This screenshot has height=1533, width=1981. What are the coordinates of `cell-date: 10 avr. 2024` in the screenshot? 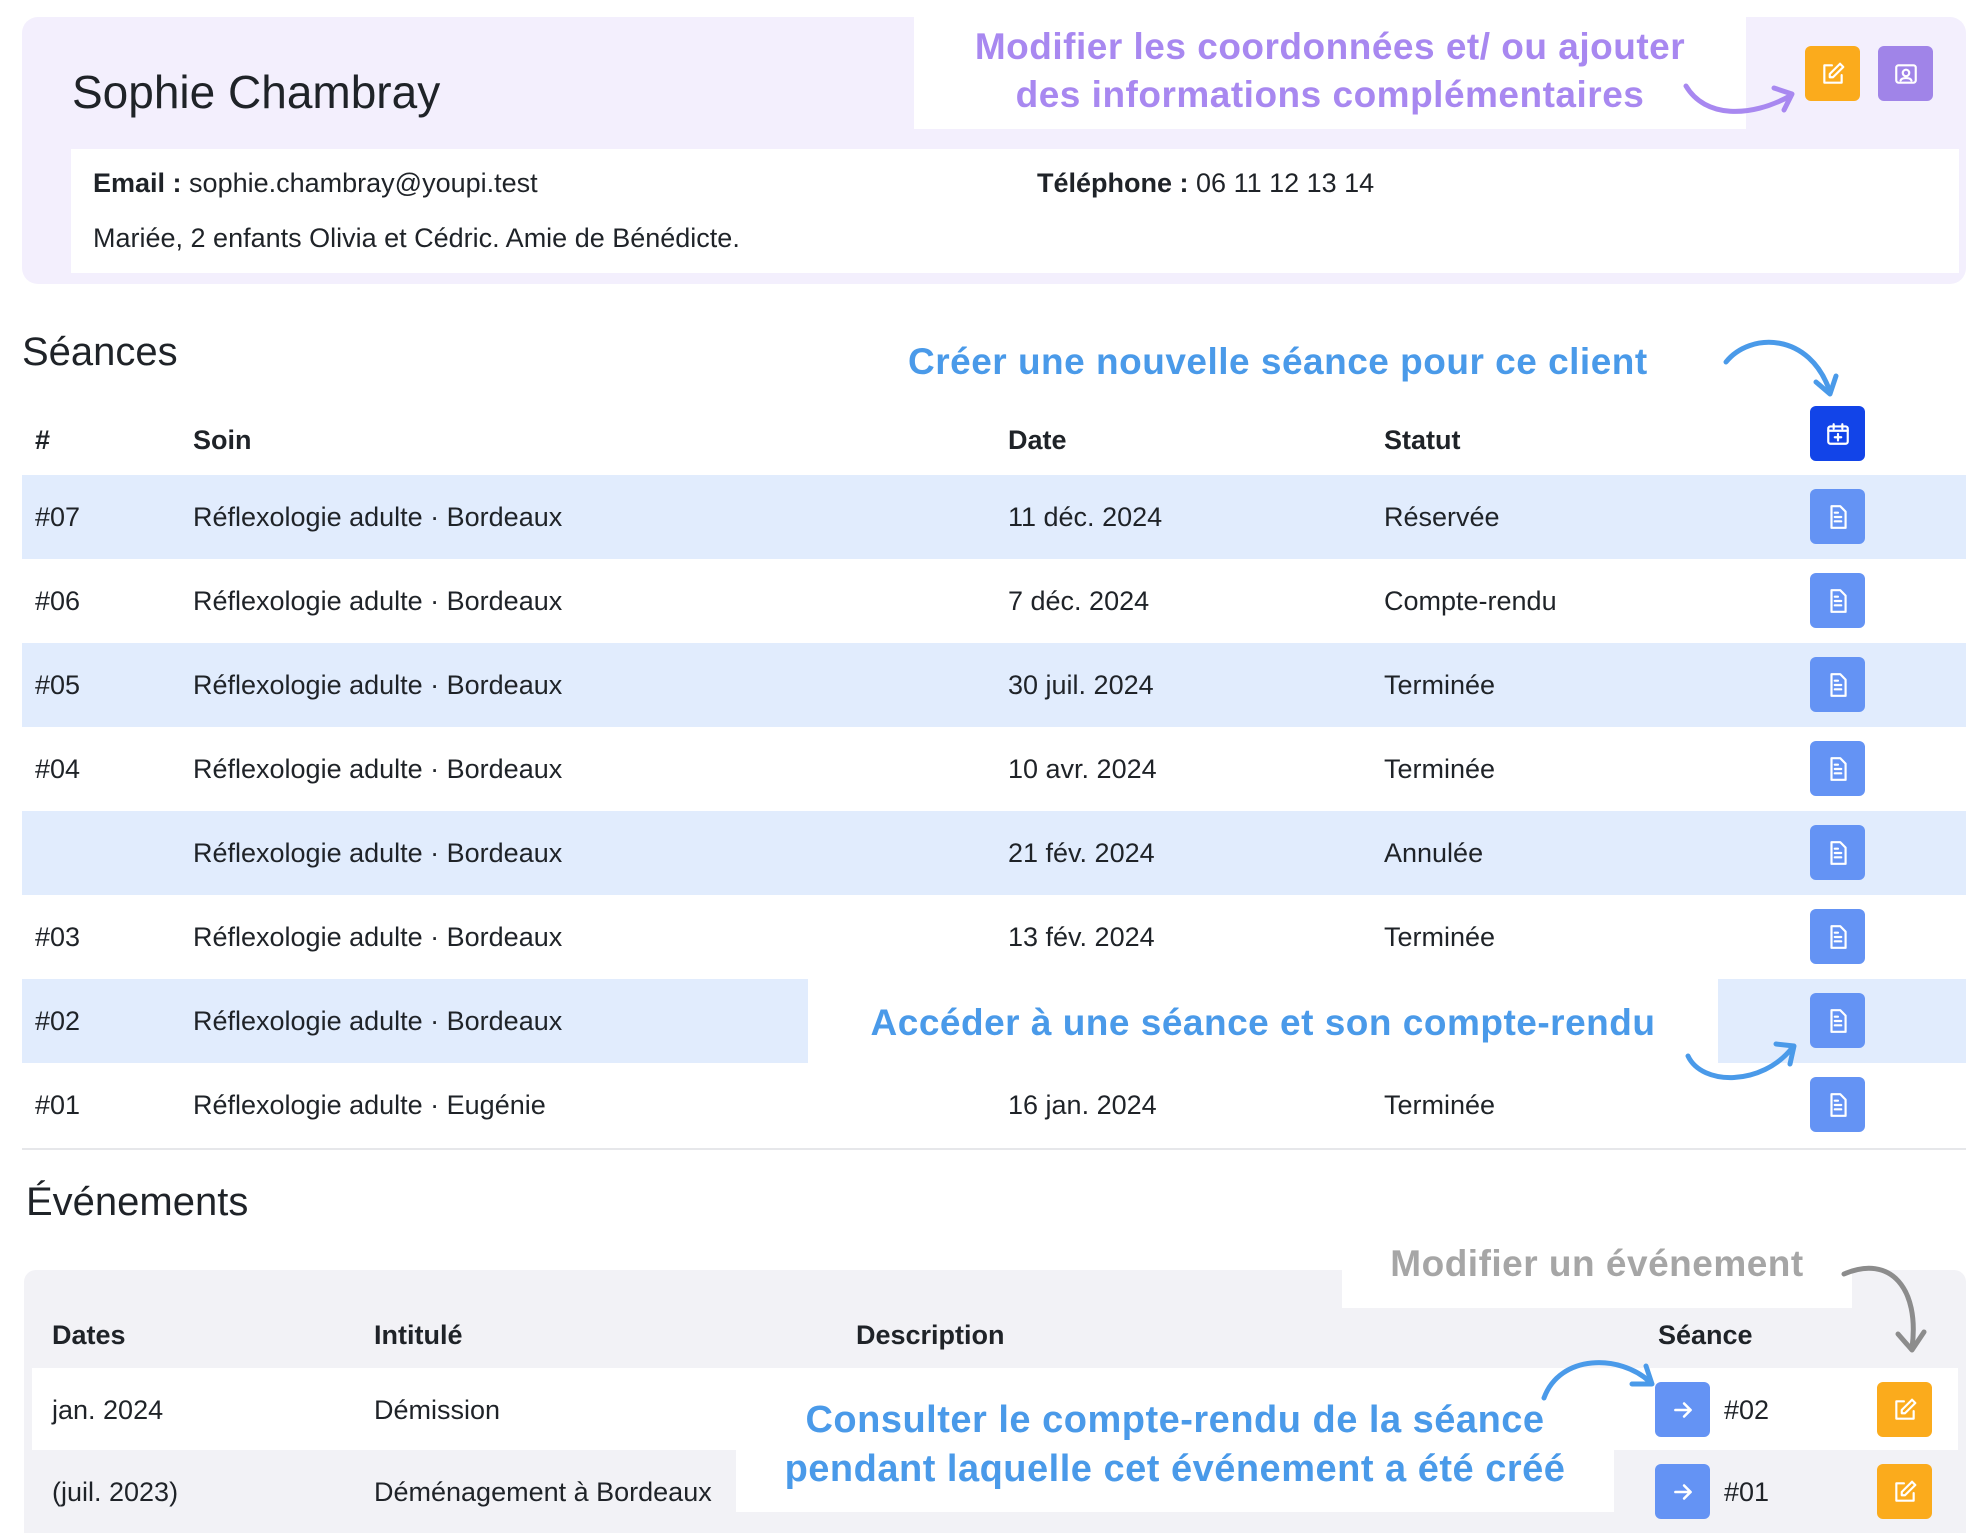 It's located at (1082, 769).